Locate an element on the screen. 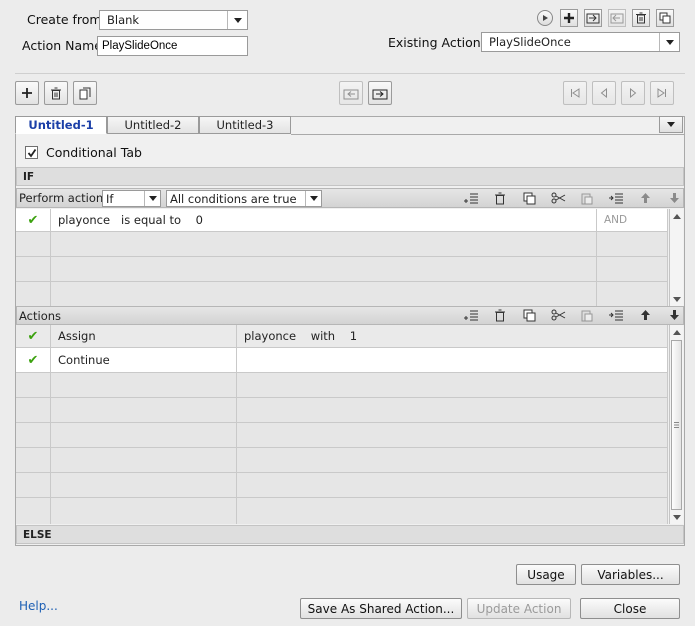  table-row: ✔ Assign playonce with 1 is located at coordinates (342, 336).